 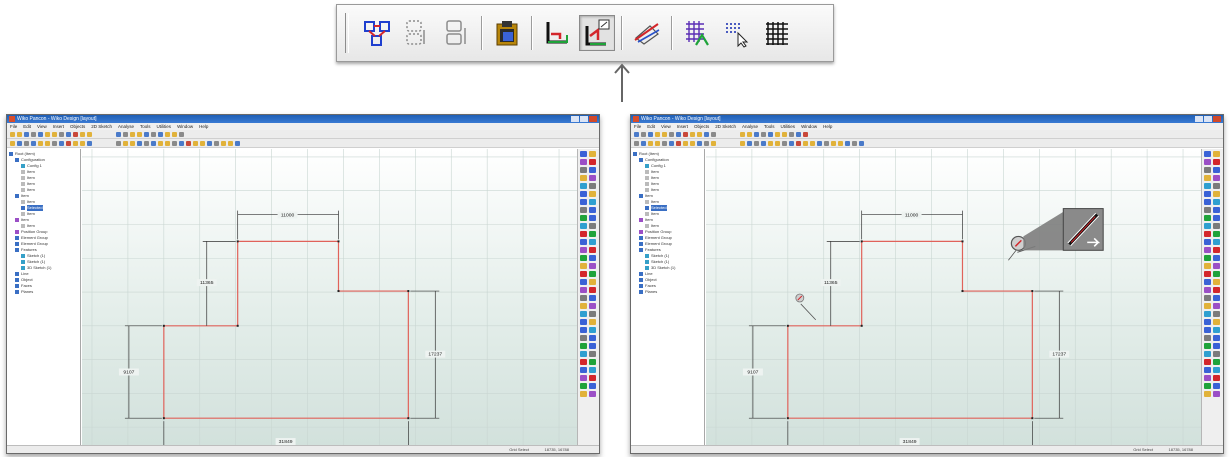 What do you see at coordinates (597, 33) in the screenshot?
I see `wall-edit-button` at bounding box center [597, 33].